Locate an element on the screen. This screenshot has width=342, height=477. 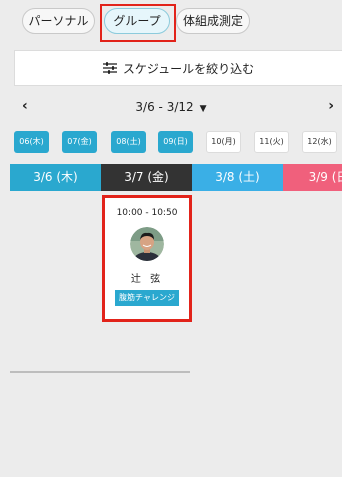
lesson-tag: 腹筋チャレンジ is located at coordinates (147, 298).